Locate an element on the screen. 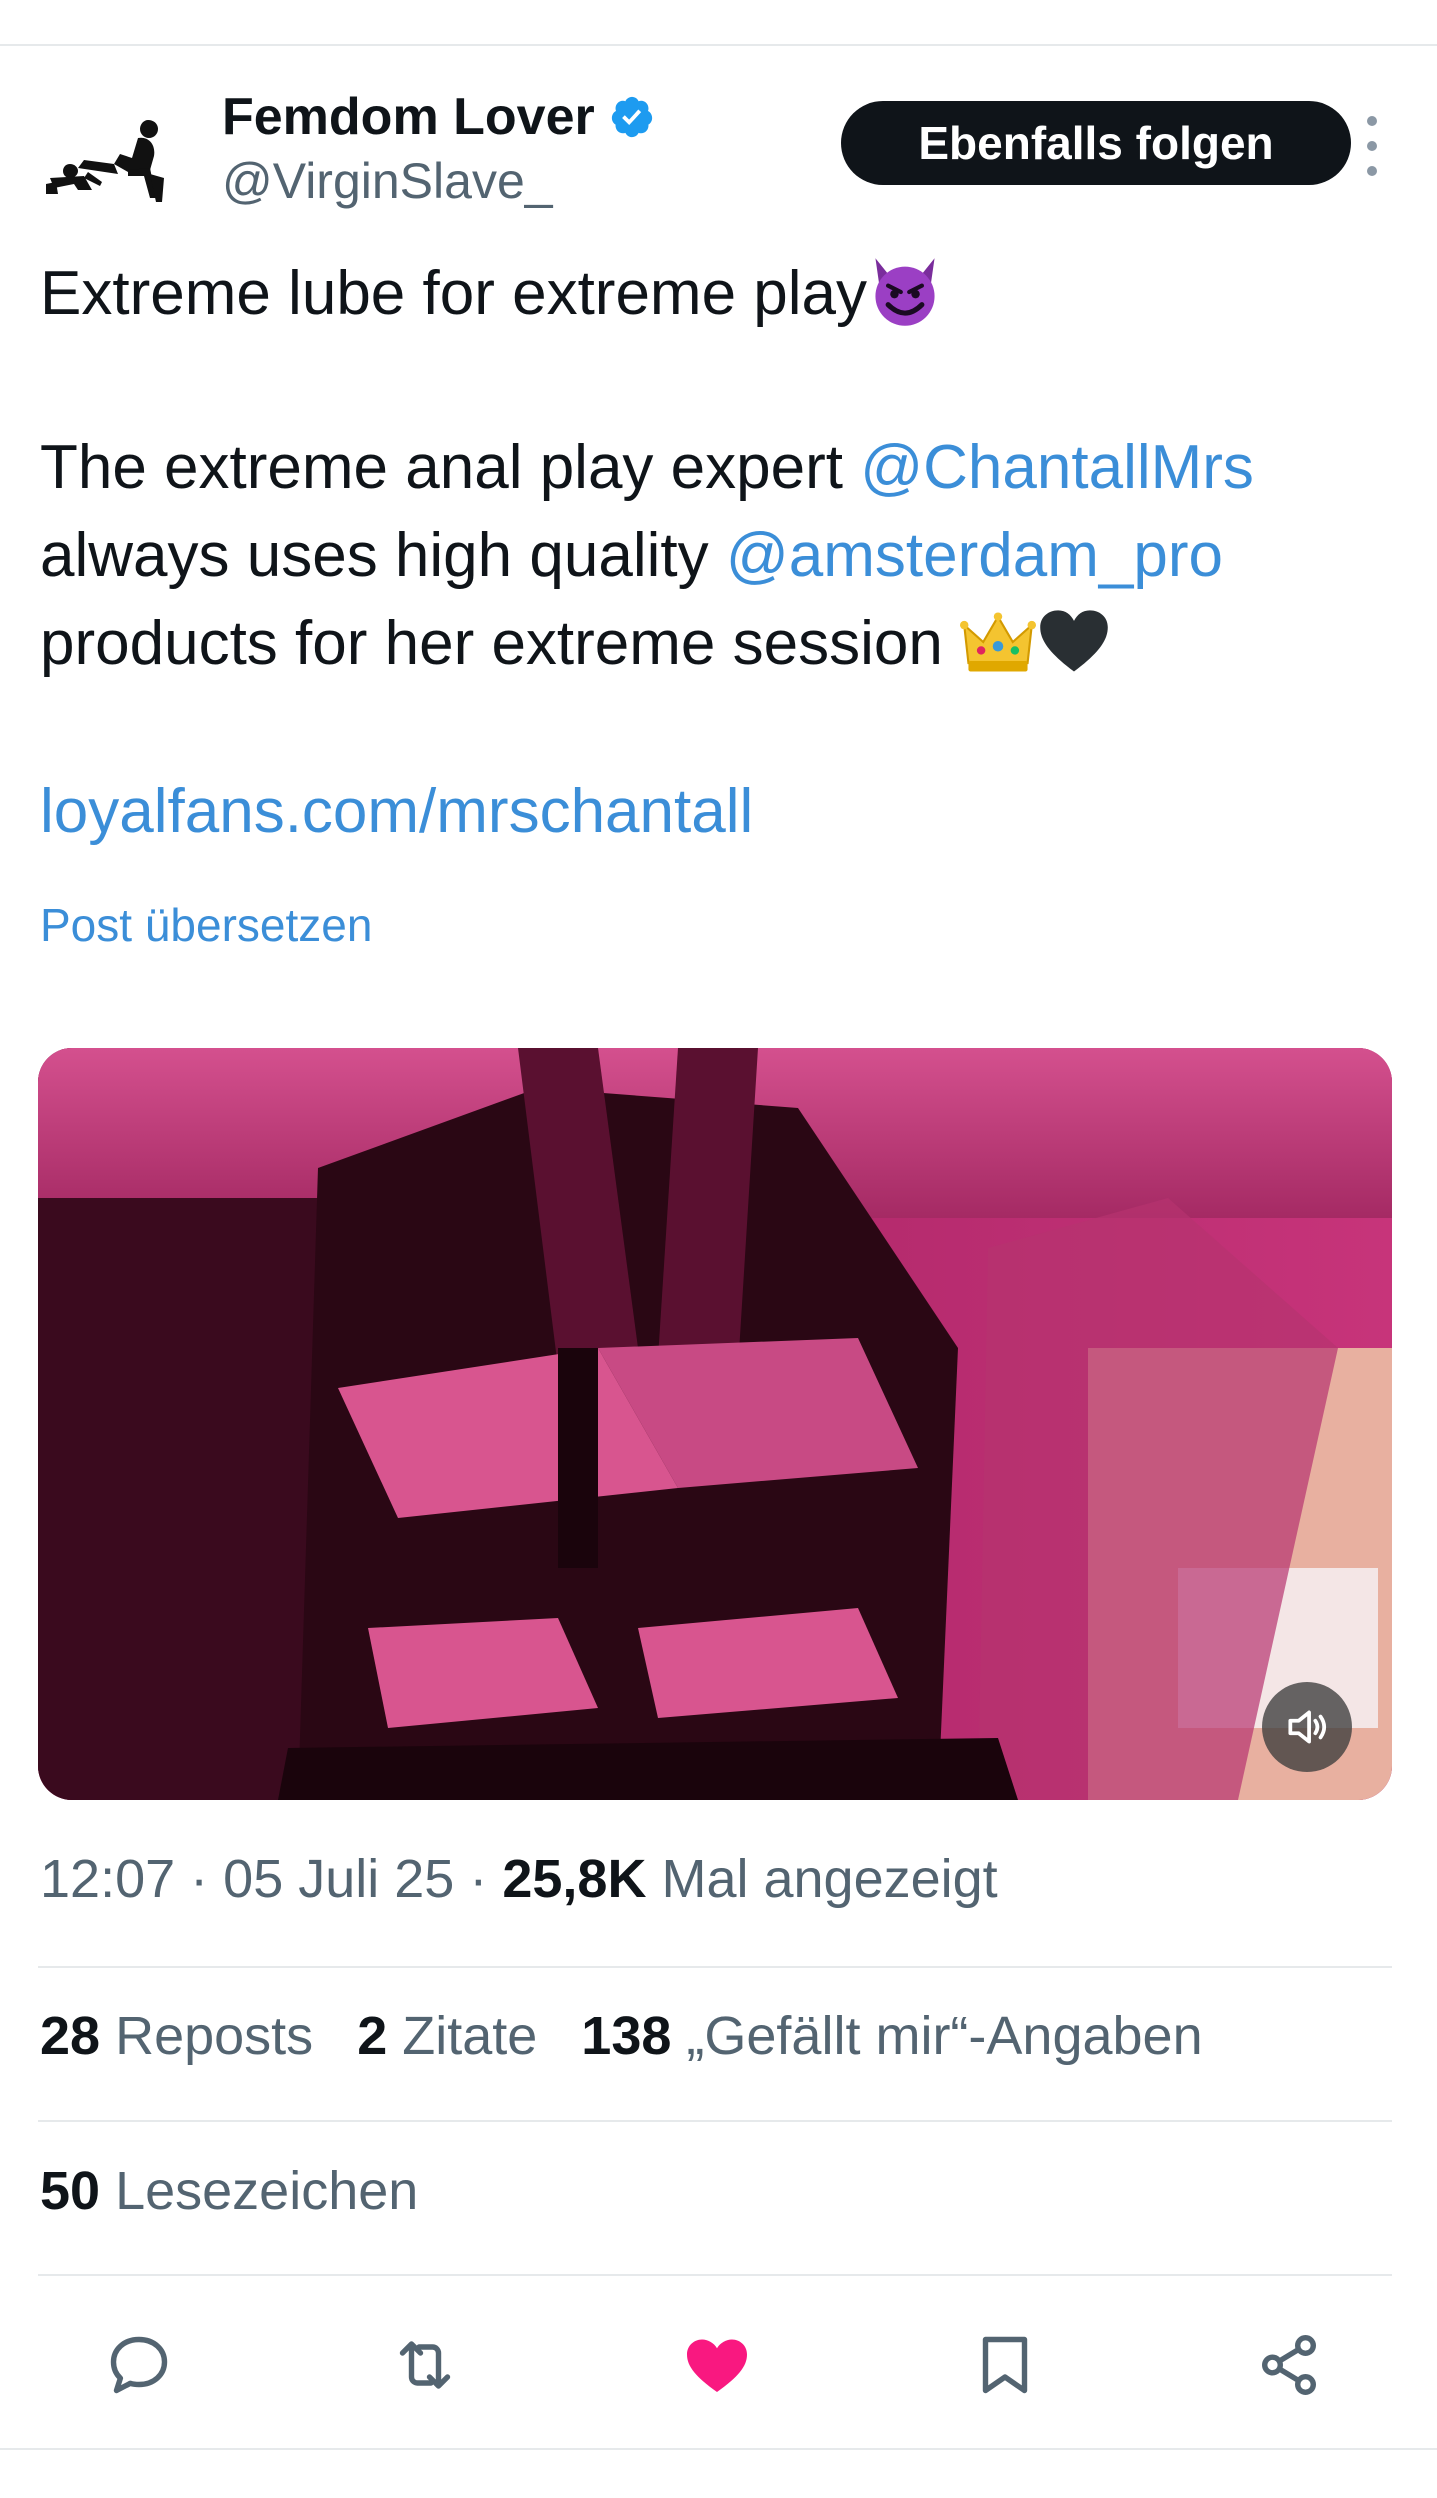 This screenshot has width=1437, height=2498. translate-post-link: Post übersetzen is located at coordinates (206, 925).